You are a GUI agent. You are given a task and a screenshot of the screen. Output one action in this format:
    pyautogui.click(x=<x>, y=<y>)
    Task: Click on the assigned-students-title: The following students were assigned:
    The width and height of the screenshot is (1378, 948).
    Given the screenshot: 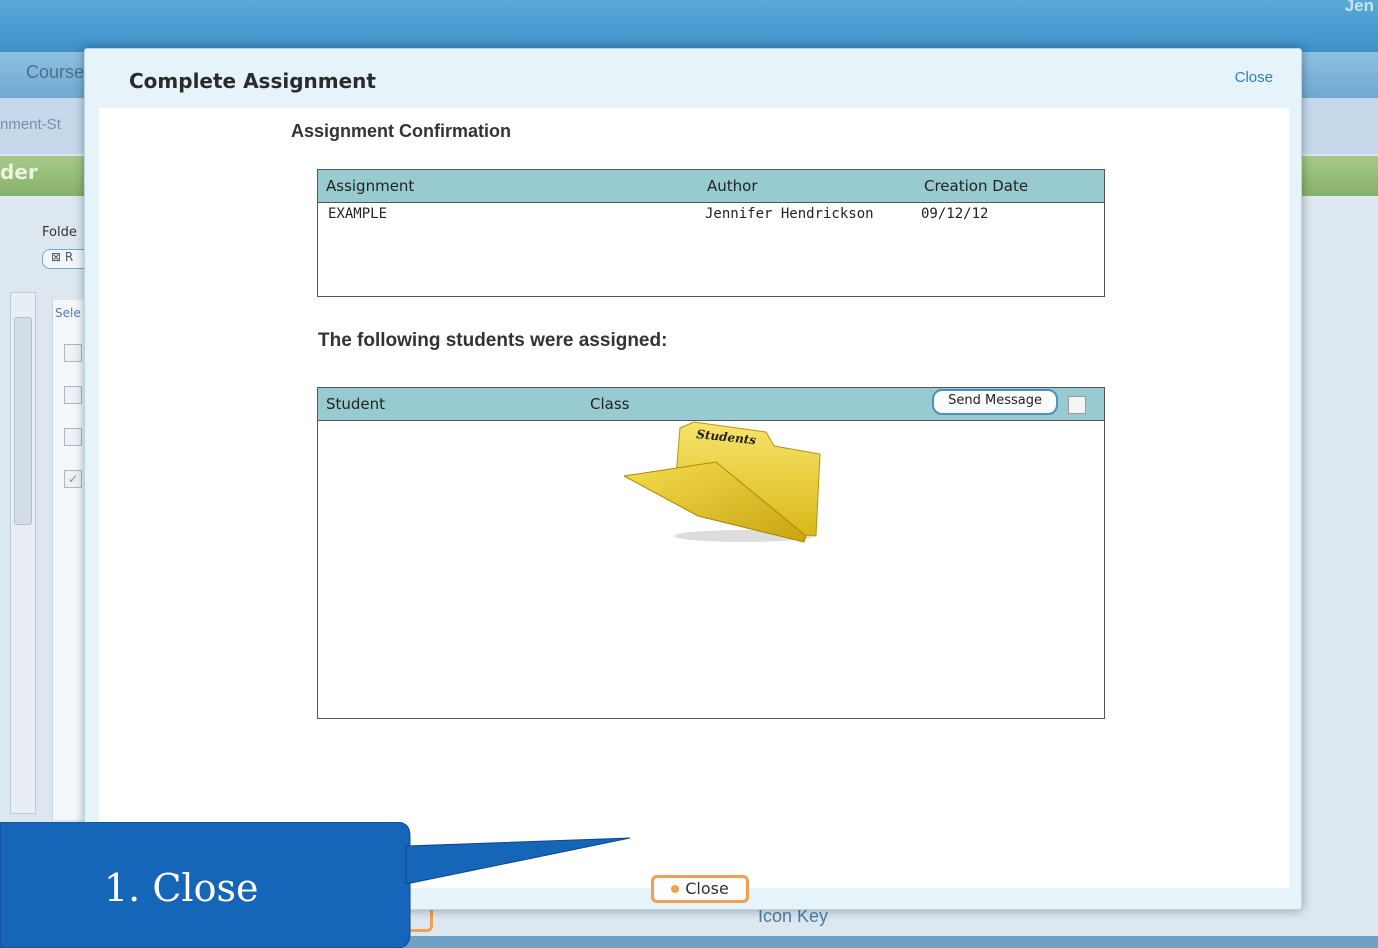 What is the action you would take?
    pyautogui.click(x=493, y=340)
    